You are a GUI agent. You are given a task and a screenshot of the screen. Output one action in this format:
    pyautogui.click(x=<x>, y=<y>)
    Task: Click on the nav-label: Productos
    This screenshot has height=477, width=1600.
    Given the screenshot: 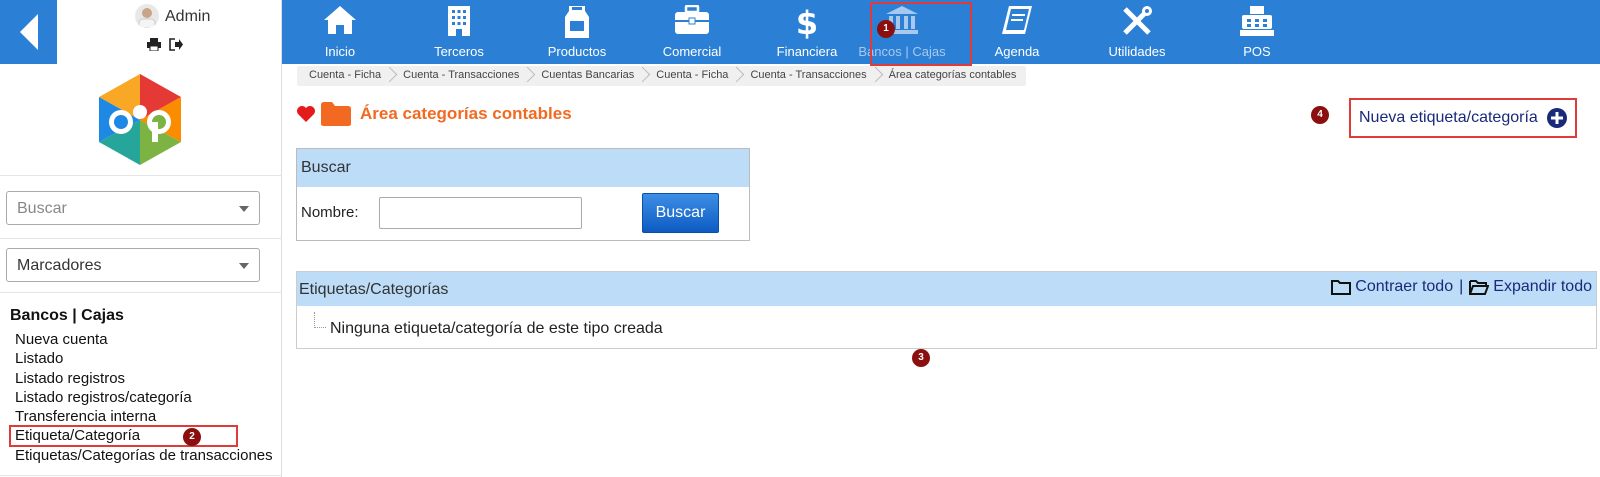 What is the action you would take?
    pyautogui.click(x=577, y=51)
    